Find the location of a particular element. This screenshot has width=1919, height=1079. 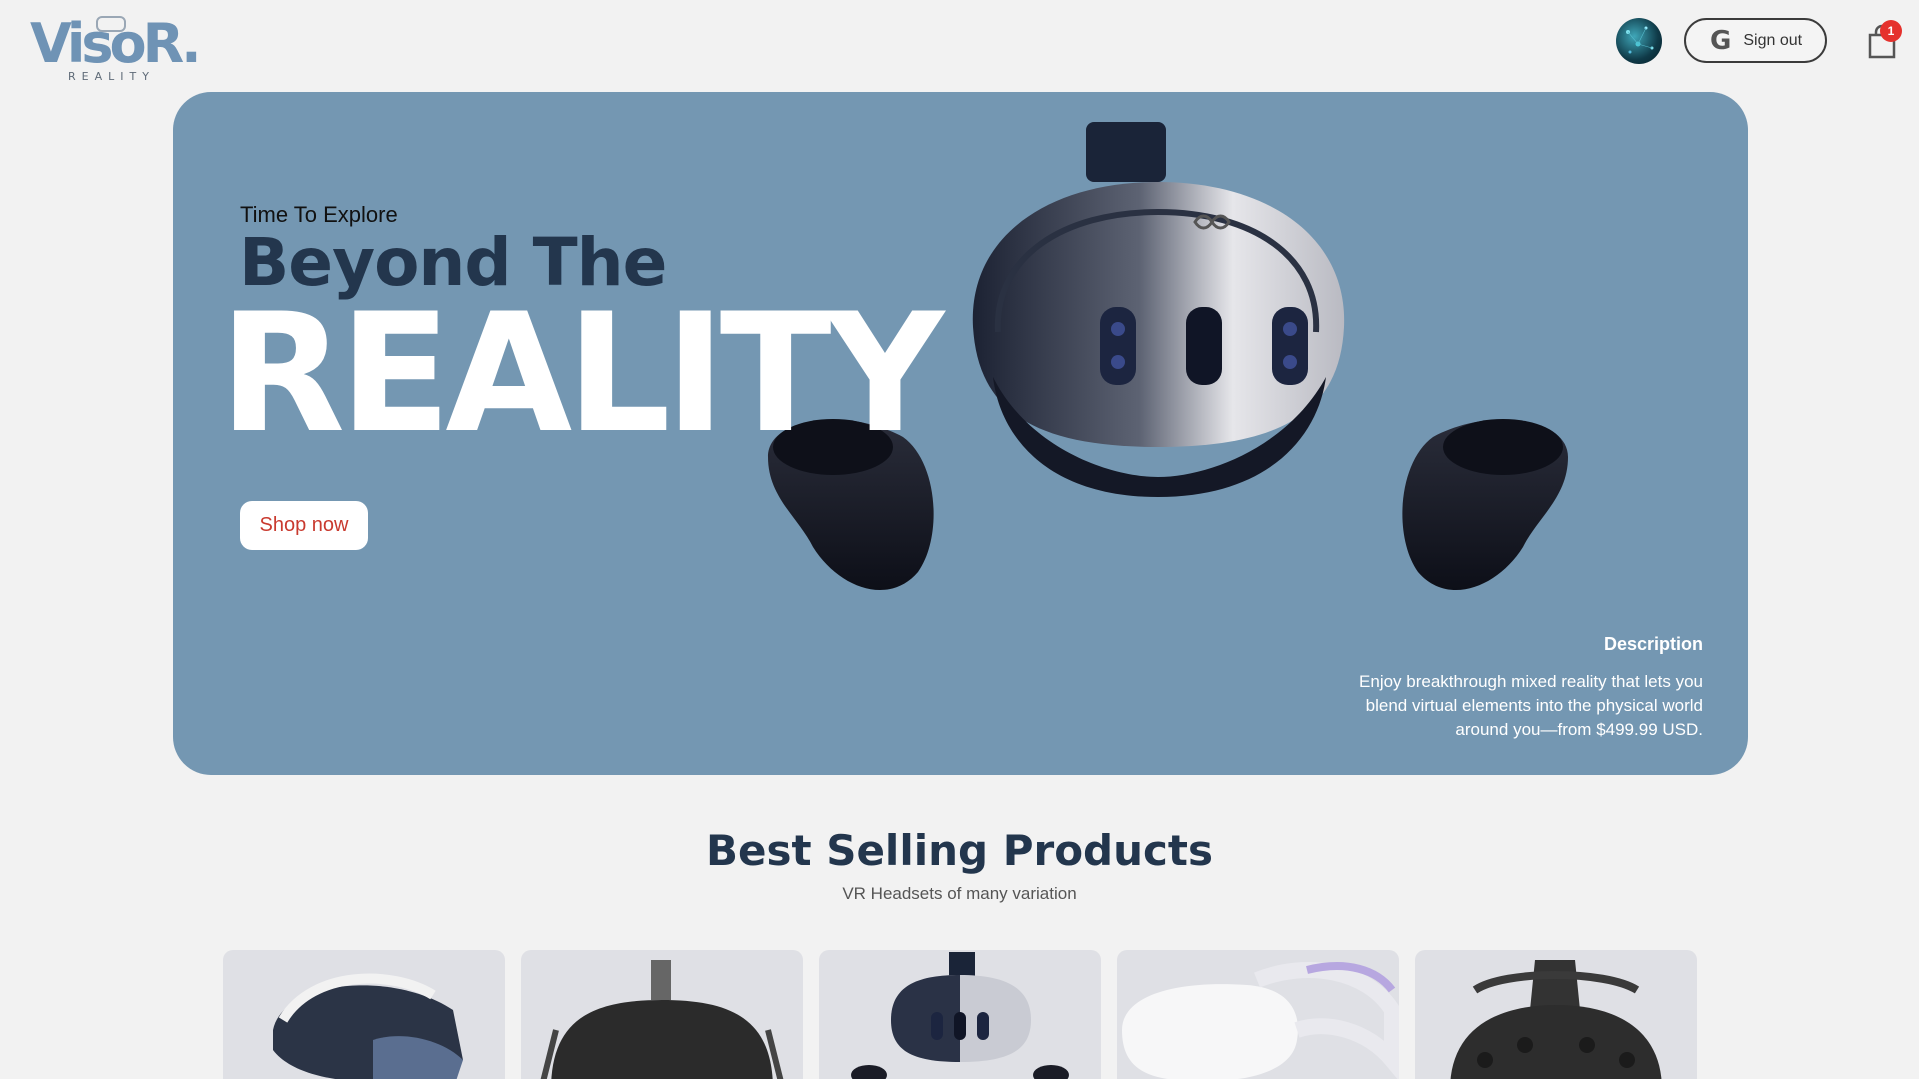

logo-subtext: REALITY is located at coordinates (111, 76).